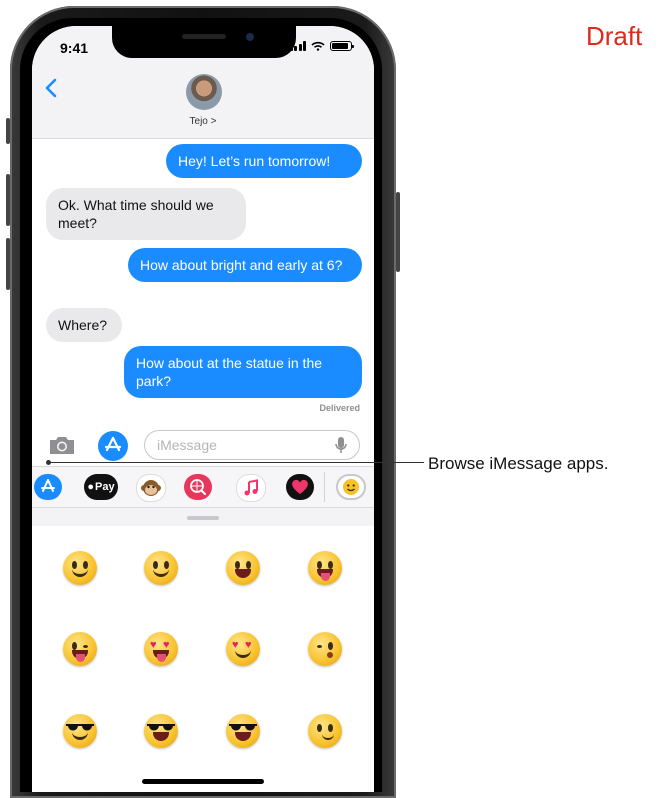 This screenshot has width=671, height=798. I want to click on sticker-grin, so click(243, 568).